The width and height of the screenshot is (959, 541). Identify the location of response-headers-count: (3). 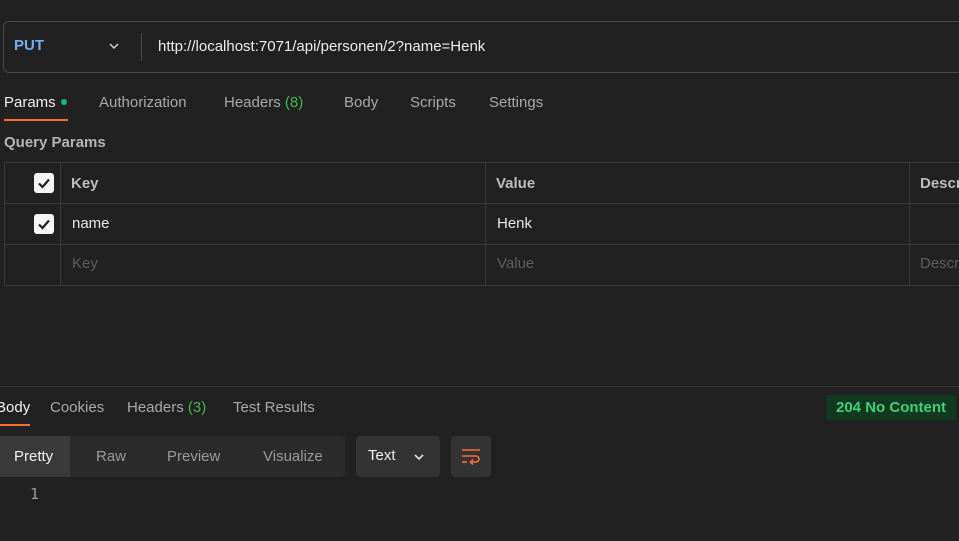
(197, 407).